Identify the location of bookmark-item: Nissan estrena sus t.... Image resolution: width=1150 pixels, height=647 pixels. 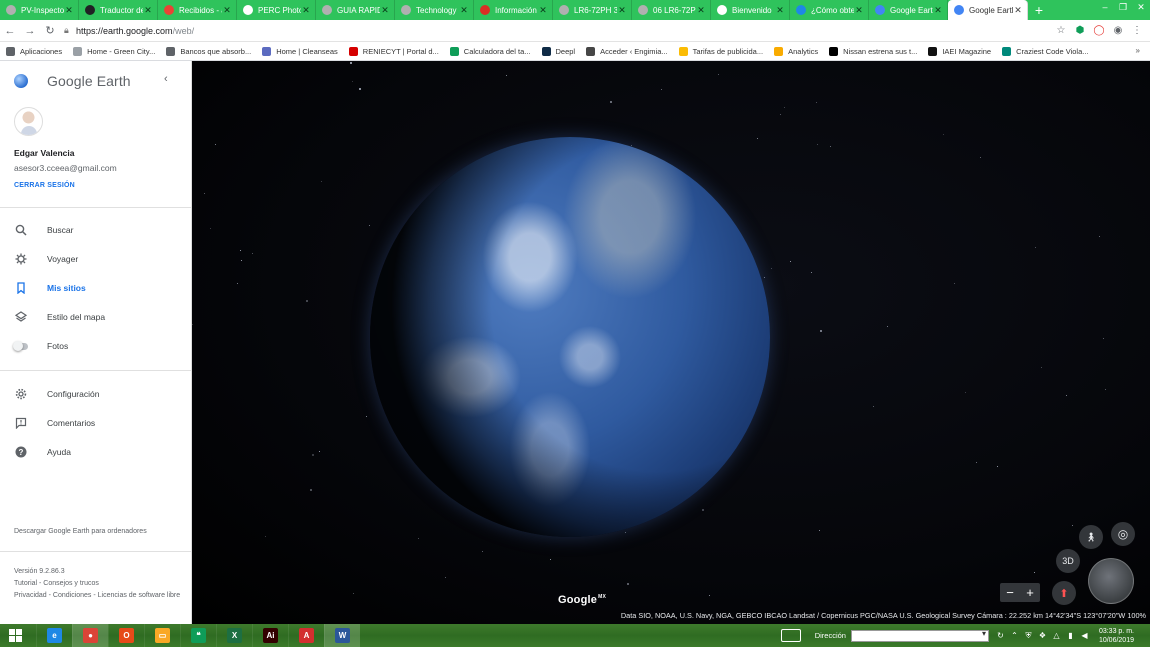
(873, 51).